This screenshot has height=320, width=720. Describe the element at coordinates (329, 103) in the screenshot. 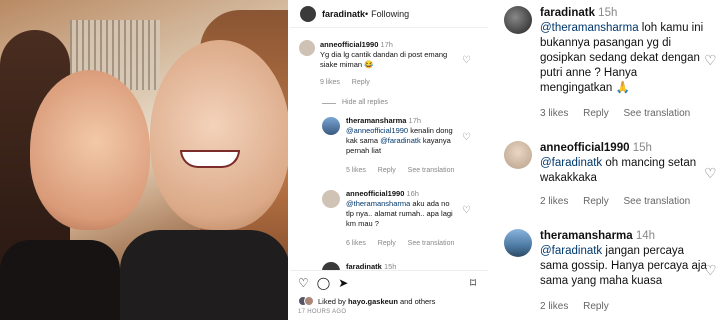

I see `divider-line` at that location.